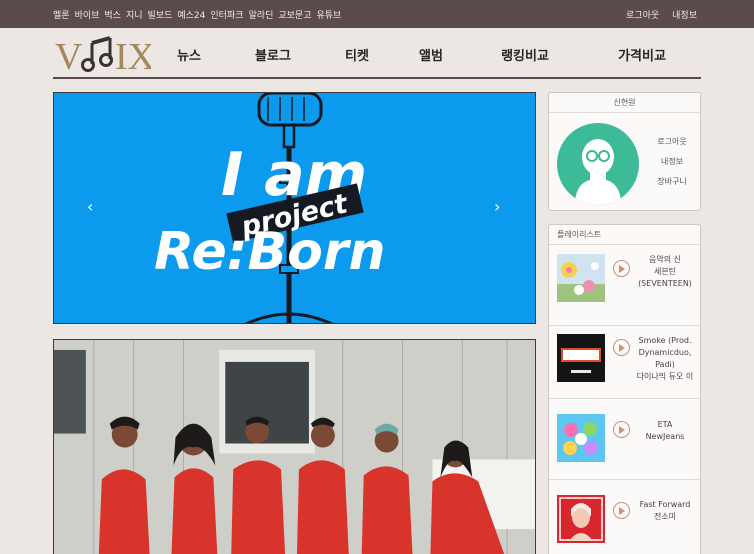 The image size is (754, 554). I want to click on nav-price: 가격비교, so click(642, 54).